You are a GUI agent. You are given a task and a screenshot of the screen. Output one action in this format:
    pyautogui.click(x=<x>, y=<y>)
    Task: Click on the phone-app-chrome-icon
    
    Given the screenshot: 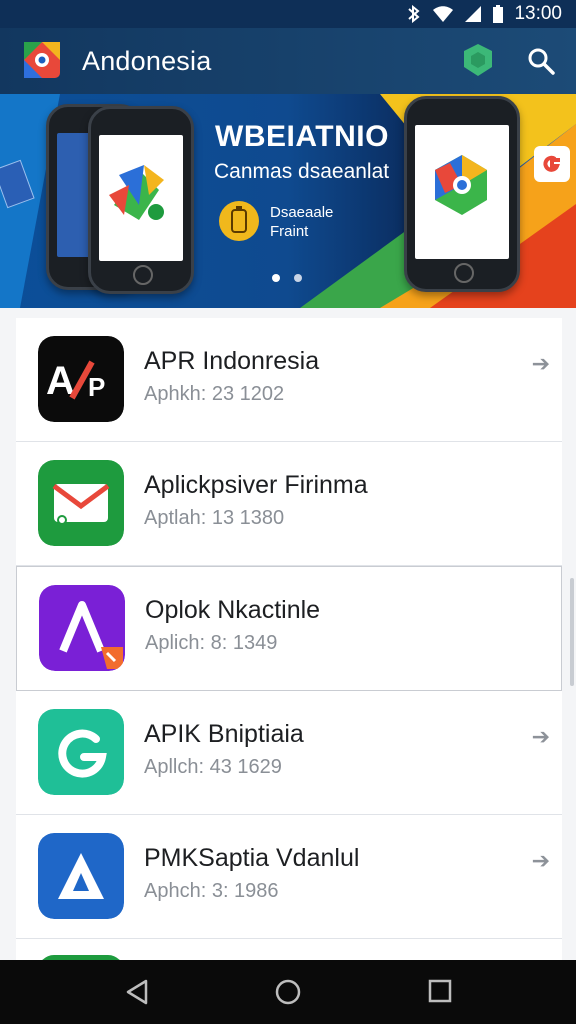 What is the action you would take?
    pyautogui.click(x=461, y=185)
    